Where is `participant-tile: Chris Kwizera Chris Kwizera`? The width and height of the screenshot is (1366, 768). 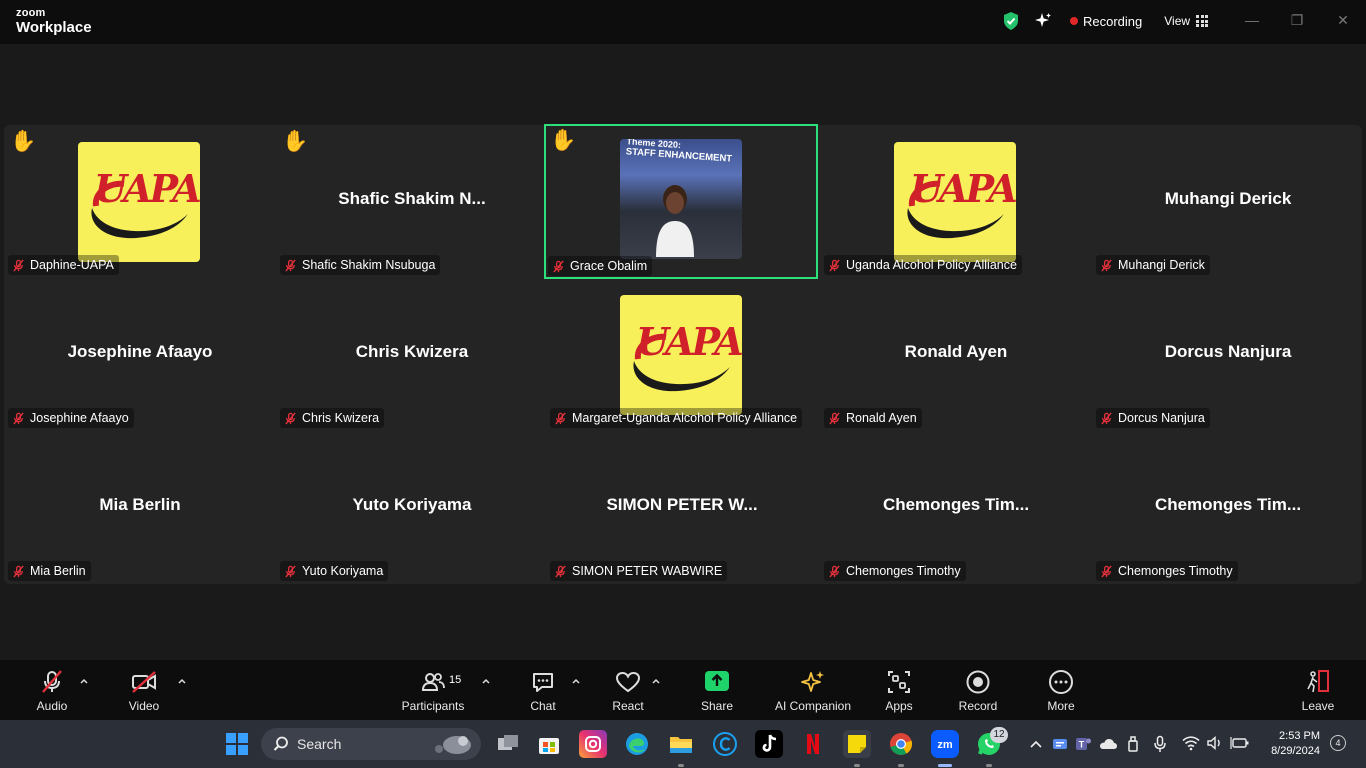
participant-tile: Chris Kwizera Chris Kwizera is located at coordinates (412, 354).